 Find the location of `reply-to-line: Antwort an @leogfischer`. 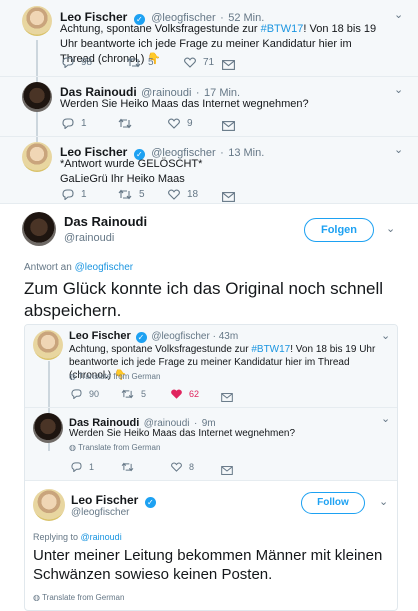

reply-to-line: Antwort an @leogfischer is located at coordinates (79, 267).